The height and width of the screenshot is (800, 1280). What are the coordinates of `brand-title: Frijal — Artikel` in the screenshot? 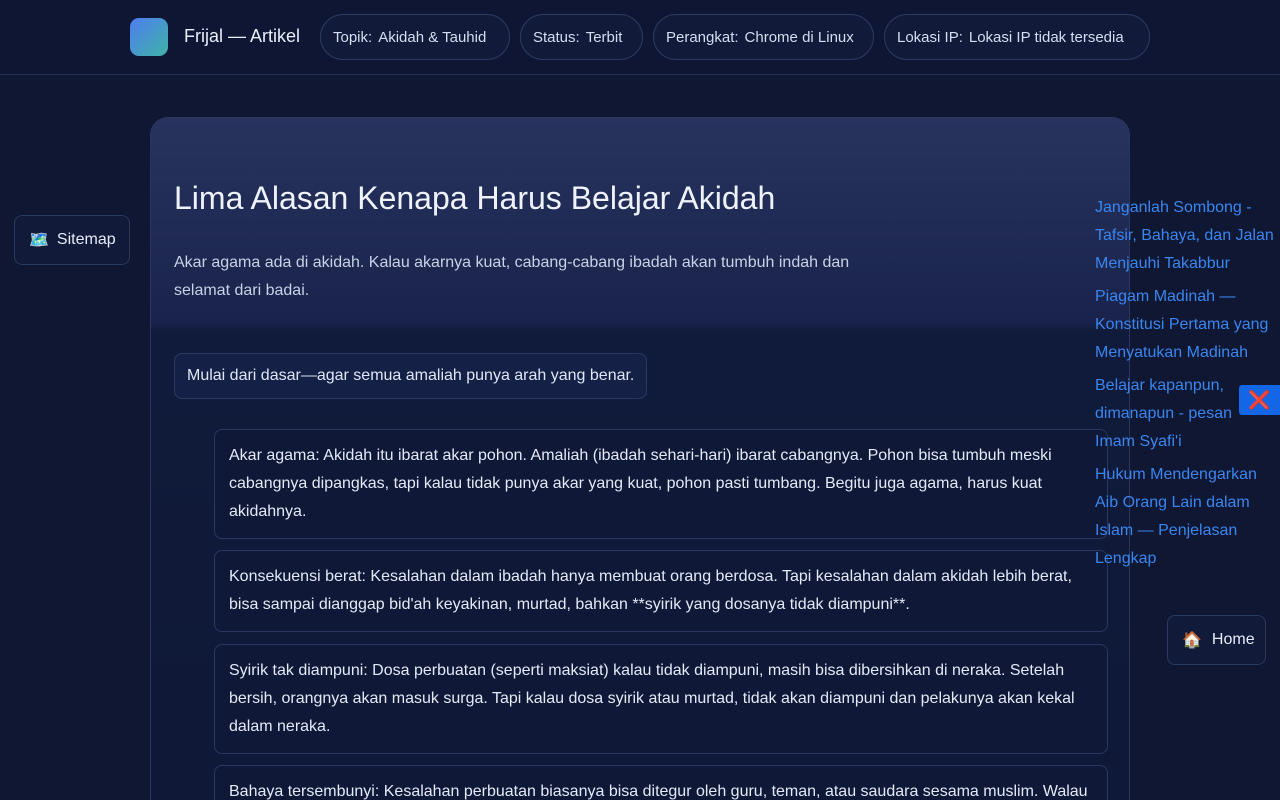 It's located at (242, 36).